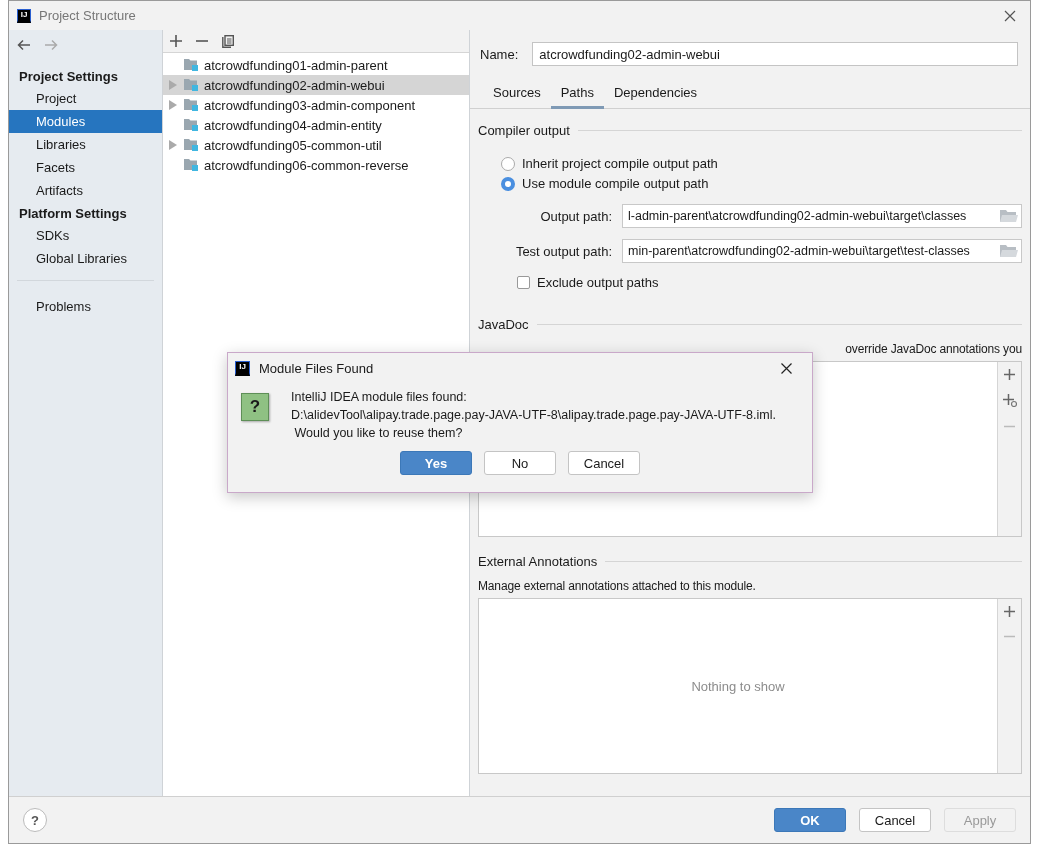  I want to click on group-title: Compiler output, so click(524, 130).